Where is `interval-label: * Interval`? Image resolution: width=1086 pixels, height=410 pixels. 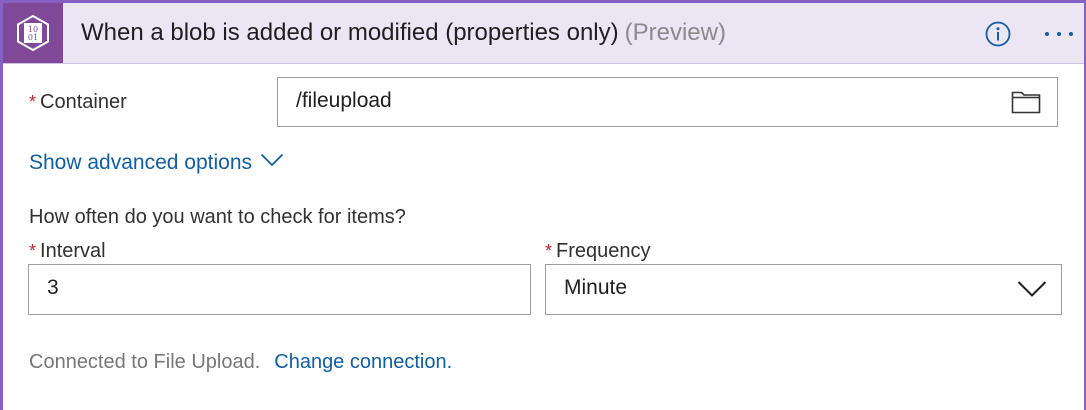 interval-label: * Interval is located at coordinates (67, 251).